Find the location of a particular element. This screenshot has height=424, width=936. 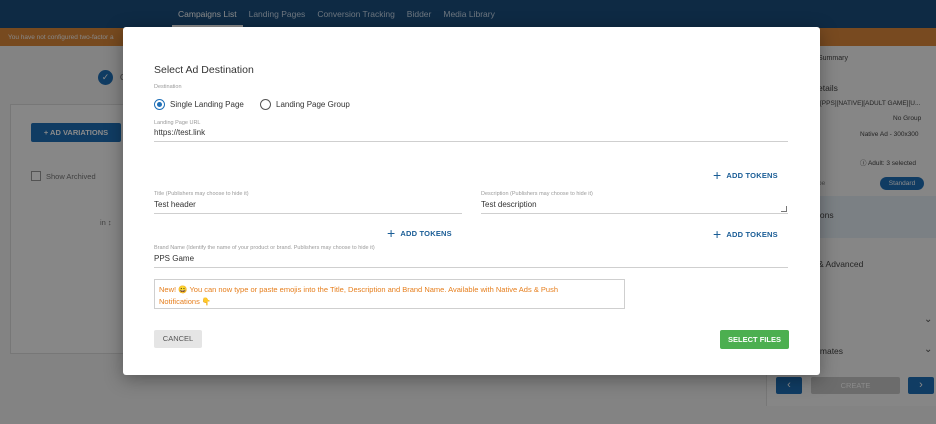

cancel-button: CANCEL is located at coordinates (178, 339).